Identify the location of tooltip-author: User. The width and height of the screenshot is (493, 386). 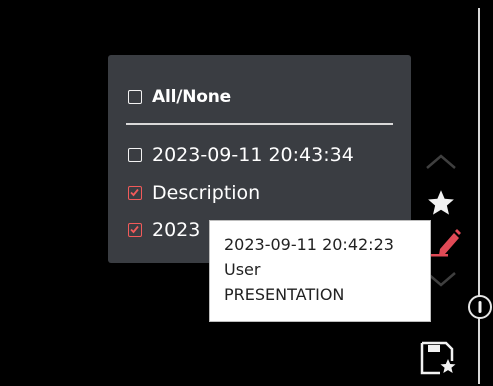
(242, 269).